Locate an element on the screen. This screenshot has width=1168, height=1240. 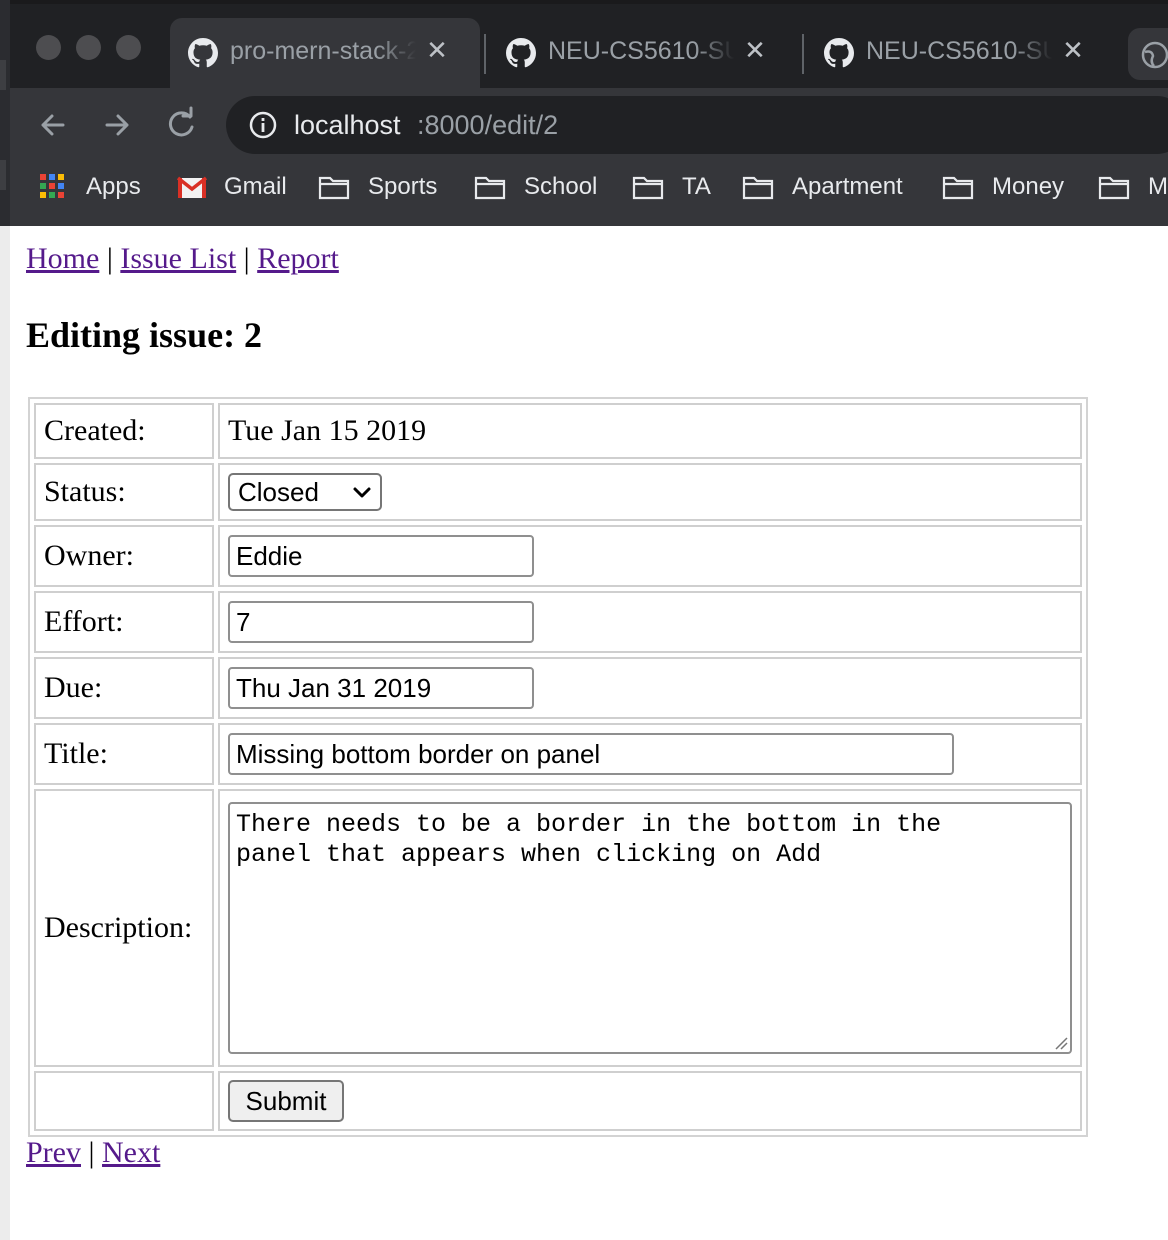
form-row-status: Status: Closed is located at coordinates (558, 492).